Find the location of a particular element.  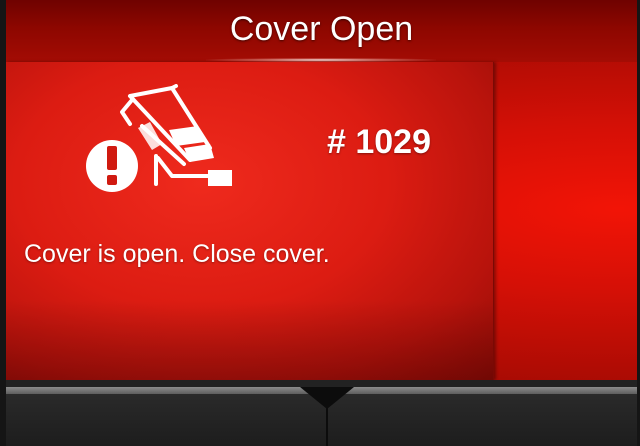

center-notch-indicator is located at coordinates (327, 398).